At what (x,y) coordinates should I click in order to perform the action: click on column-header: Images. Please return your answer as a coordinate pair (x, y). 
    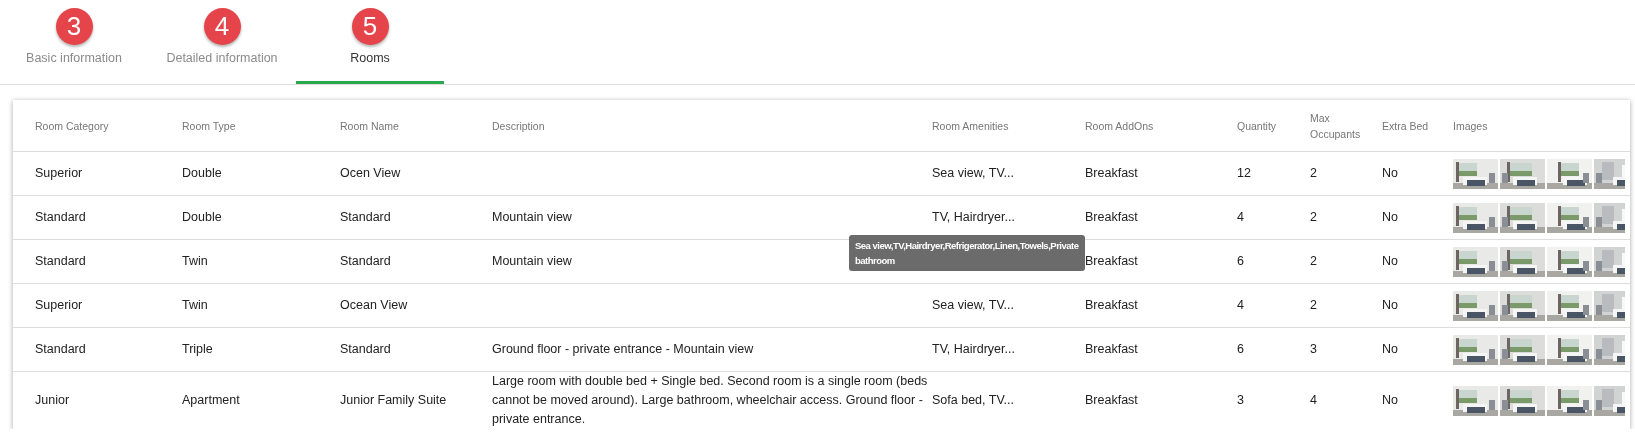
    Looking at the image, I should click on (1470, 125).